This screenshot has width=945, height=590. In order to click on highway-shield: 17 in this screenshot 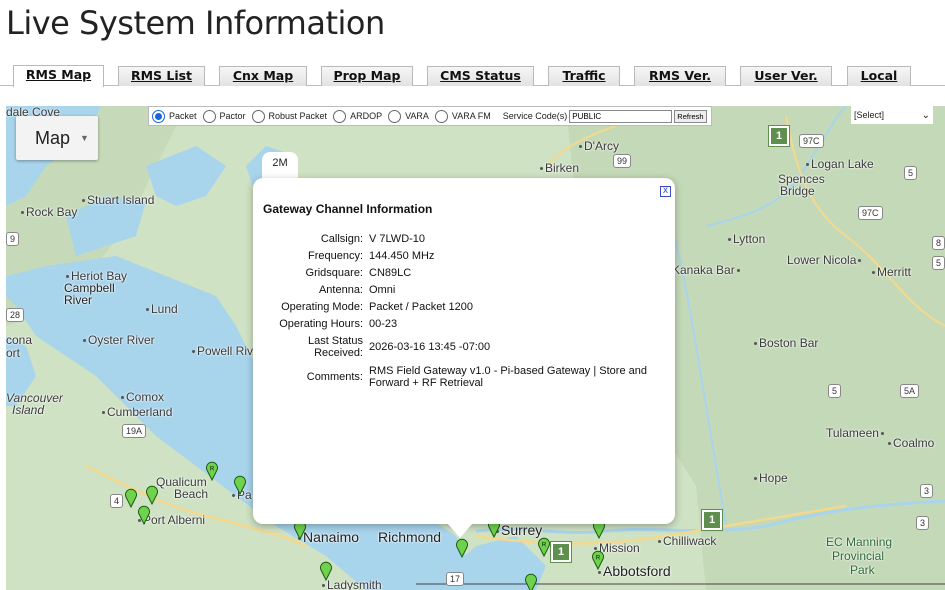, I will do `click(455, 579)`.